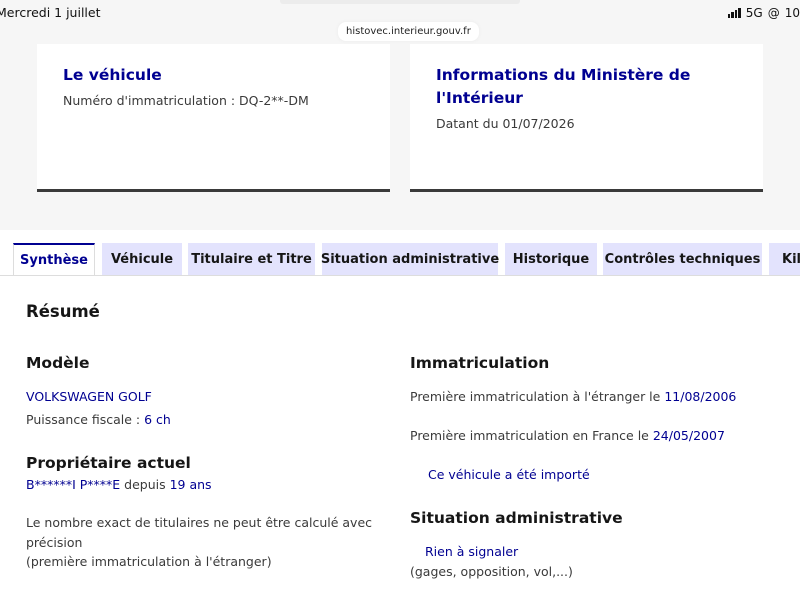 The height and width of the screenshot is (600, 800). Describe the element at coordinates (142, 259) in the screenshot. I see `tab-vehicule: Véhicule` at that location.